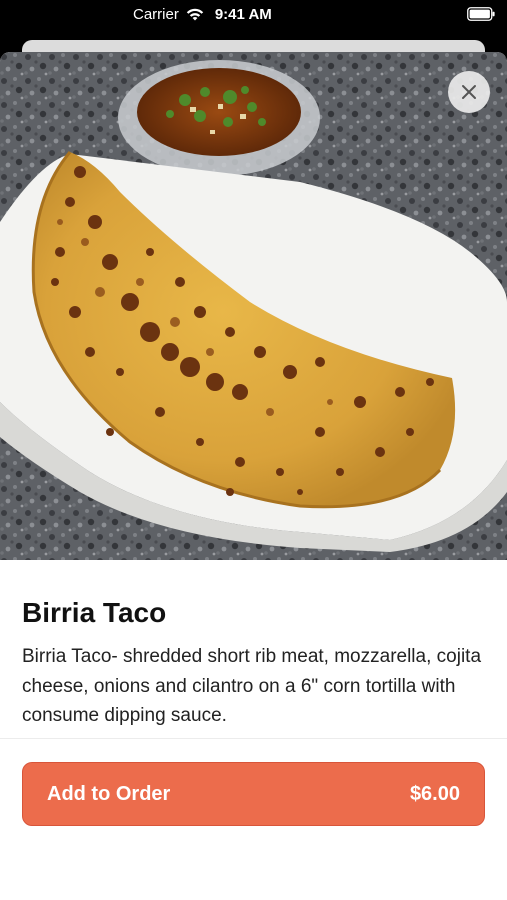 Image resolution: width=507 pixels, height=900 pixels. I want to click on item-title: Birria Taco, so click(94, 612).